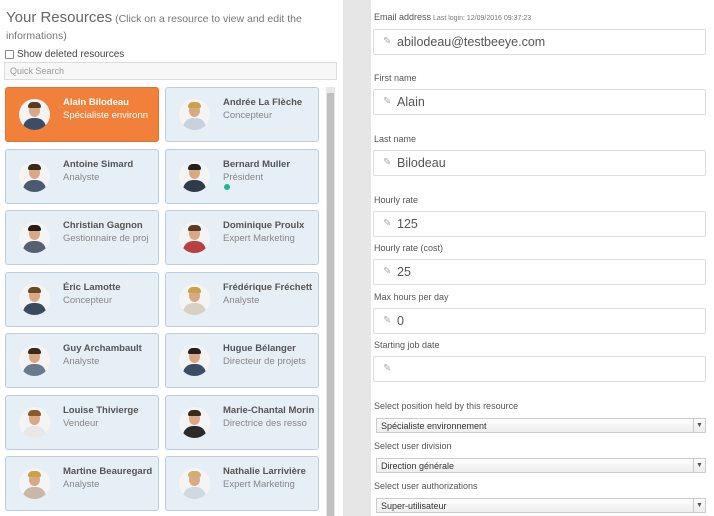  Describe the element at coordinates (539, 369) in the screenshot. I see `start-date-field: ✎` at that location.